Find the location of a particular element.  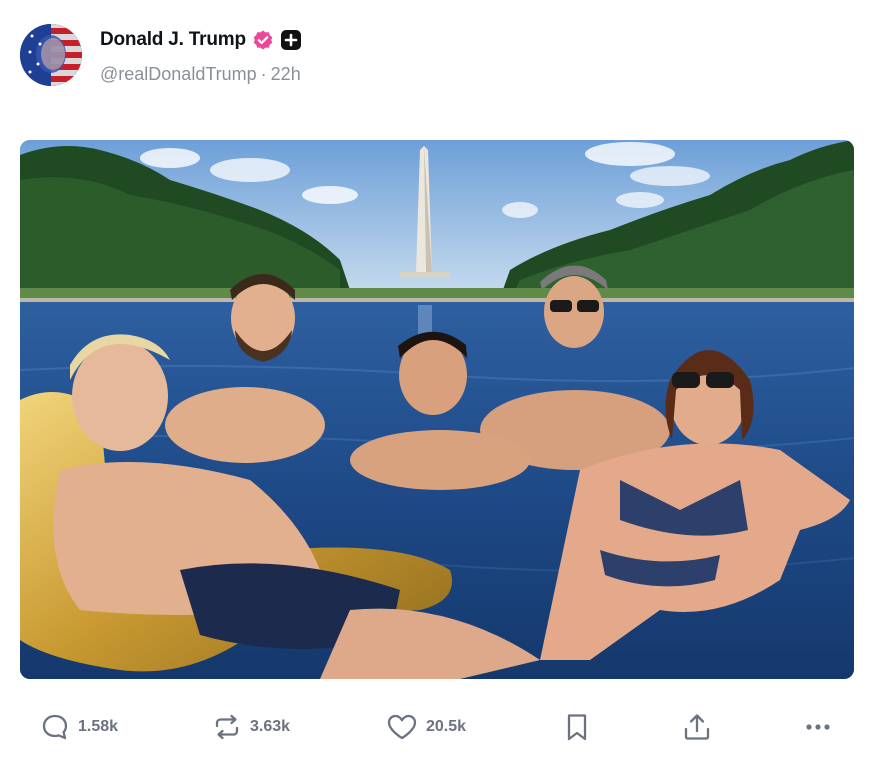

share-button is located at coordinates (697, 727).